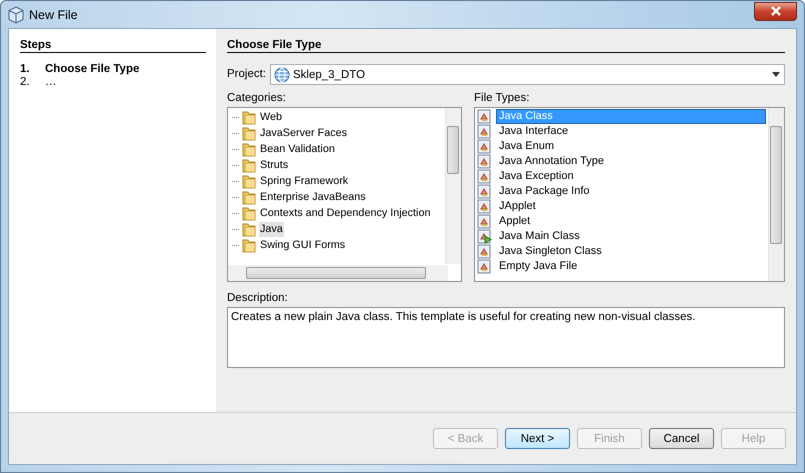  What do you see at coordinates (16, 15) in the screenshot?
I see `cube-icon` at bounding box center [16, 15].